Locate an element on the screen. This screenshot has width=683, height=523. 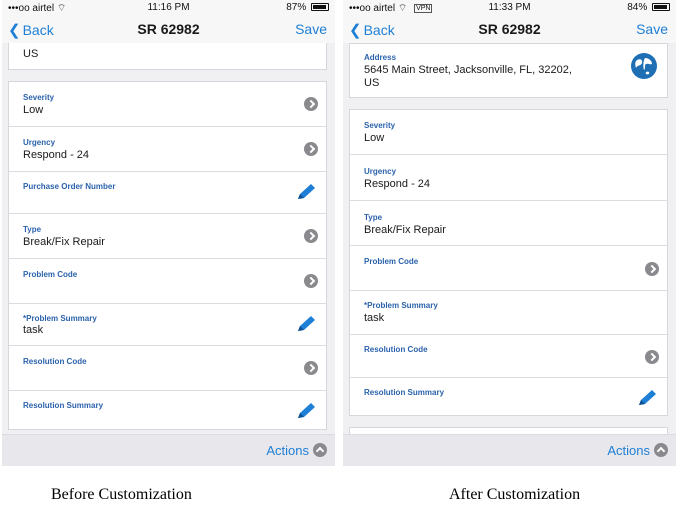
status-time: 11:16 PM is located at coordinates (168, 7).